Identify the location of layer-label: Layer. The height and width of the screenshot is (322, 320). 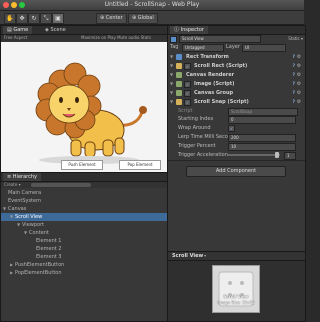
(233, 47).